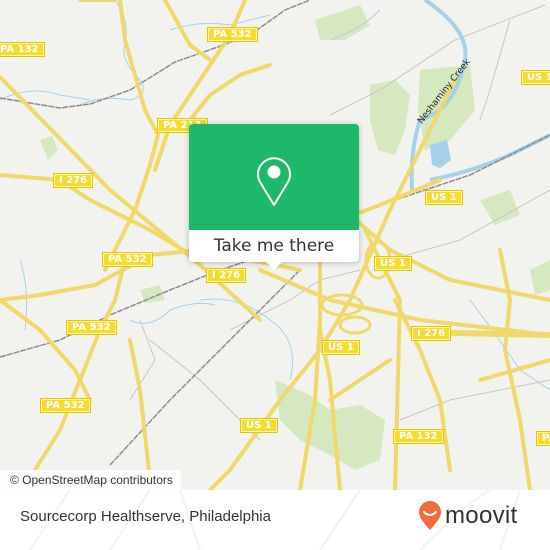 Image resolution: width=550 pixels, height=550 pixels. I want to click on popup-pointer, so click(274, 265).